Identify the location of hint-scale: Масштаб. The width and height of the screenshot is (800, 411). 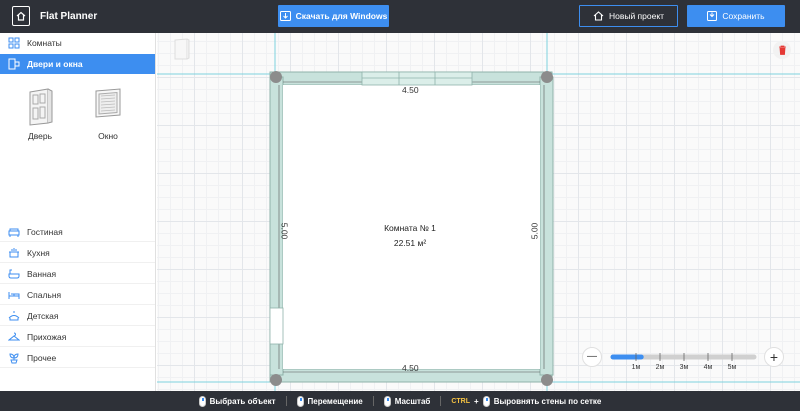
(407, 401).